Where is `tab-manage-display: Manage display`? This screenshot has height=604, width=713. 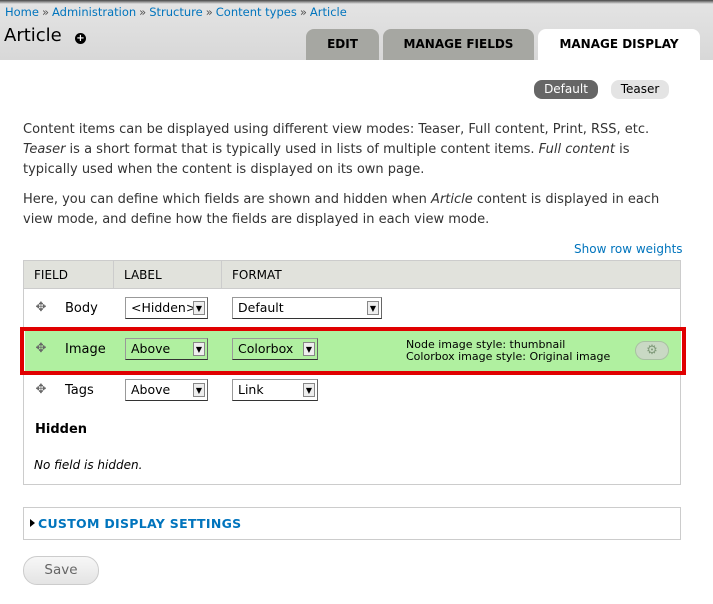 tab-manage-display: Manage display is located at coordinates (619, 44).